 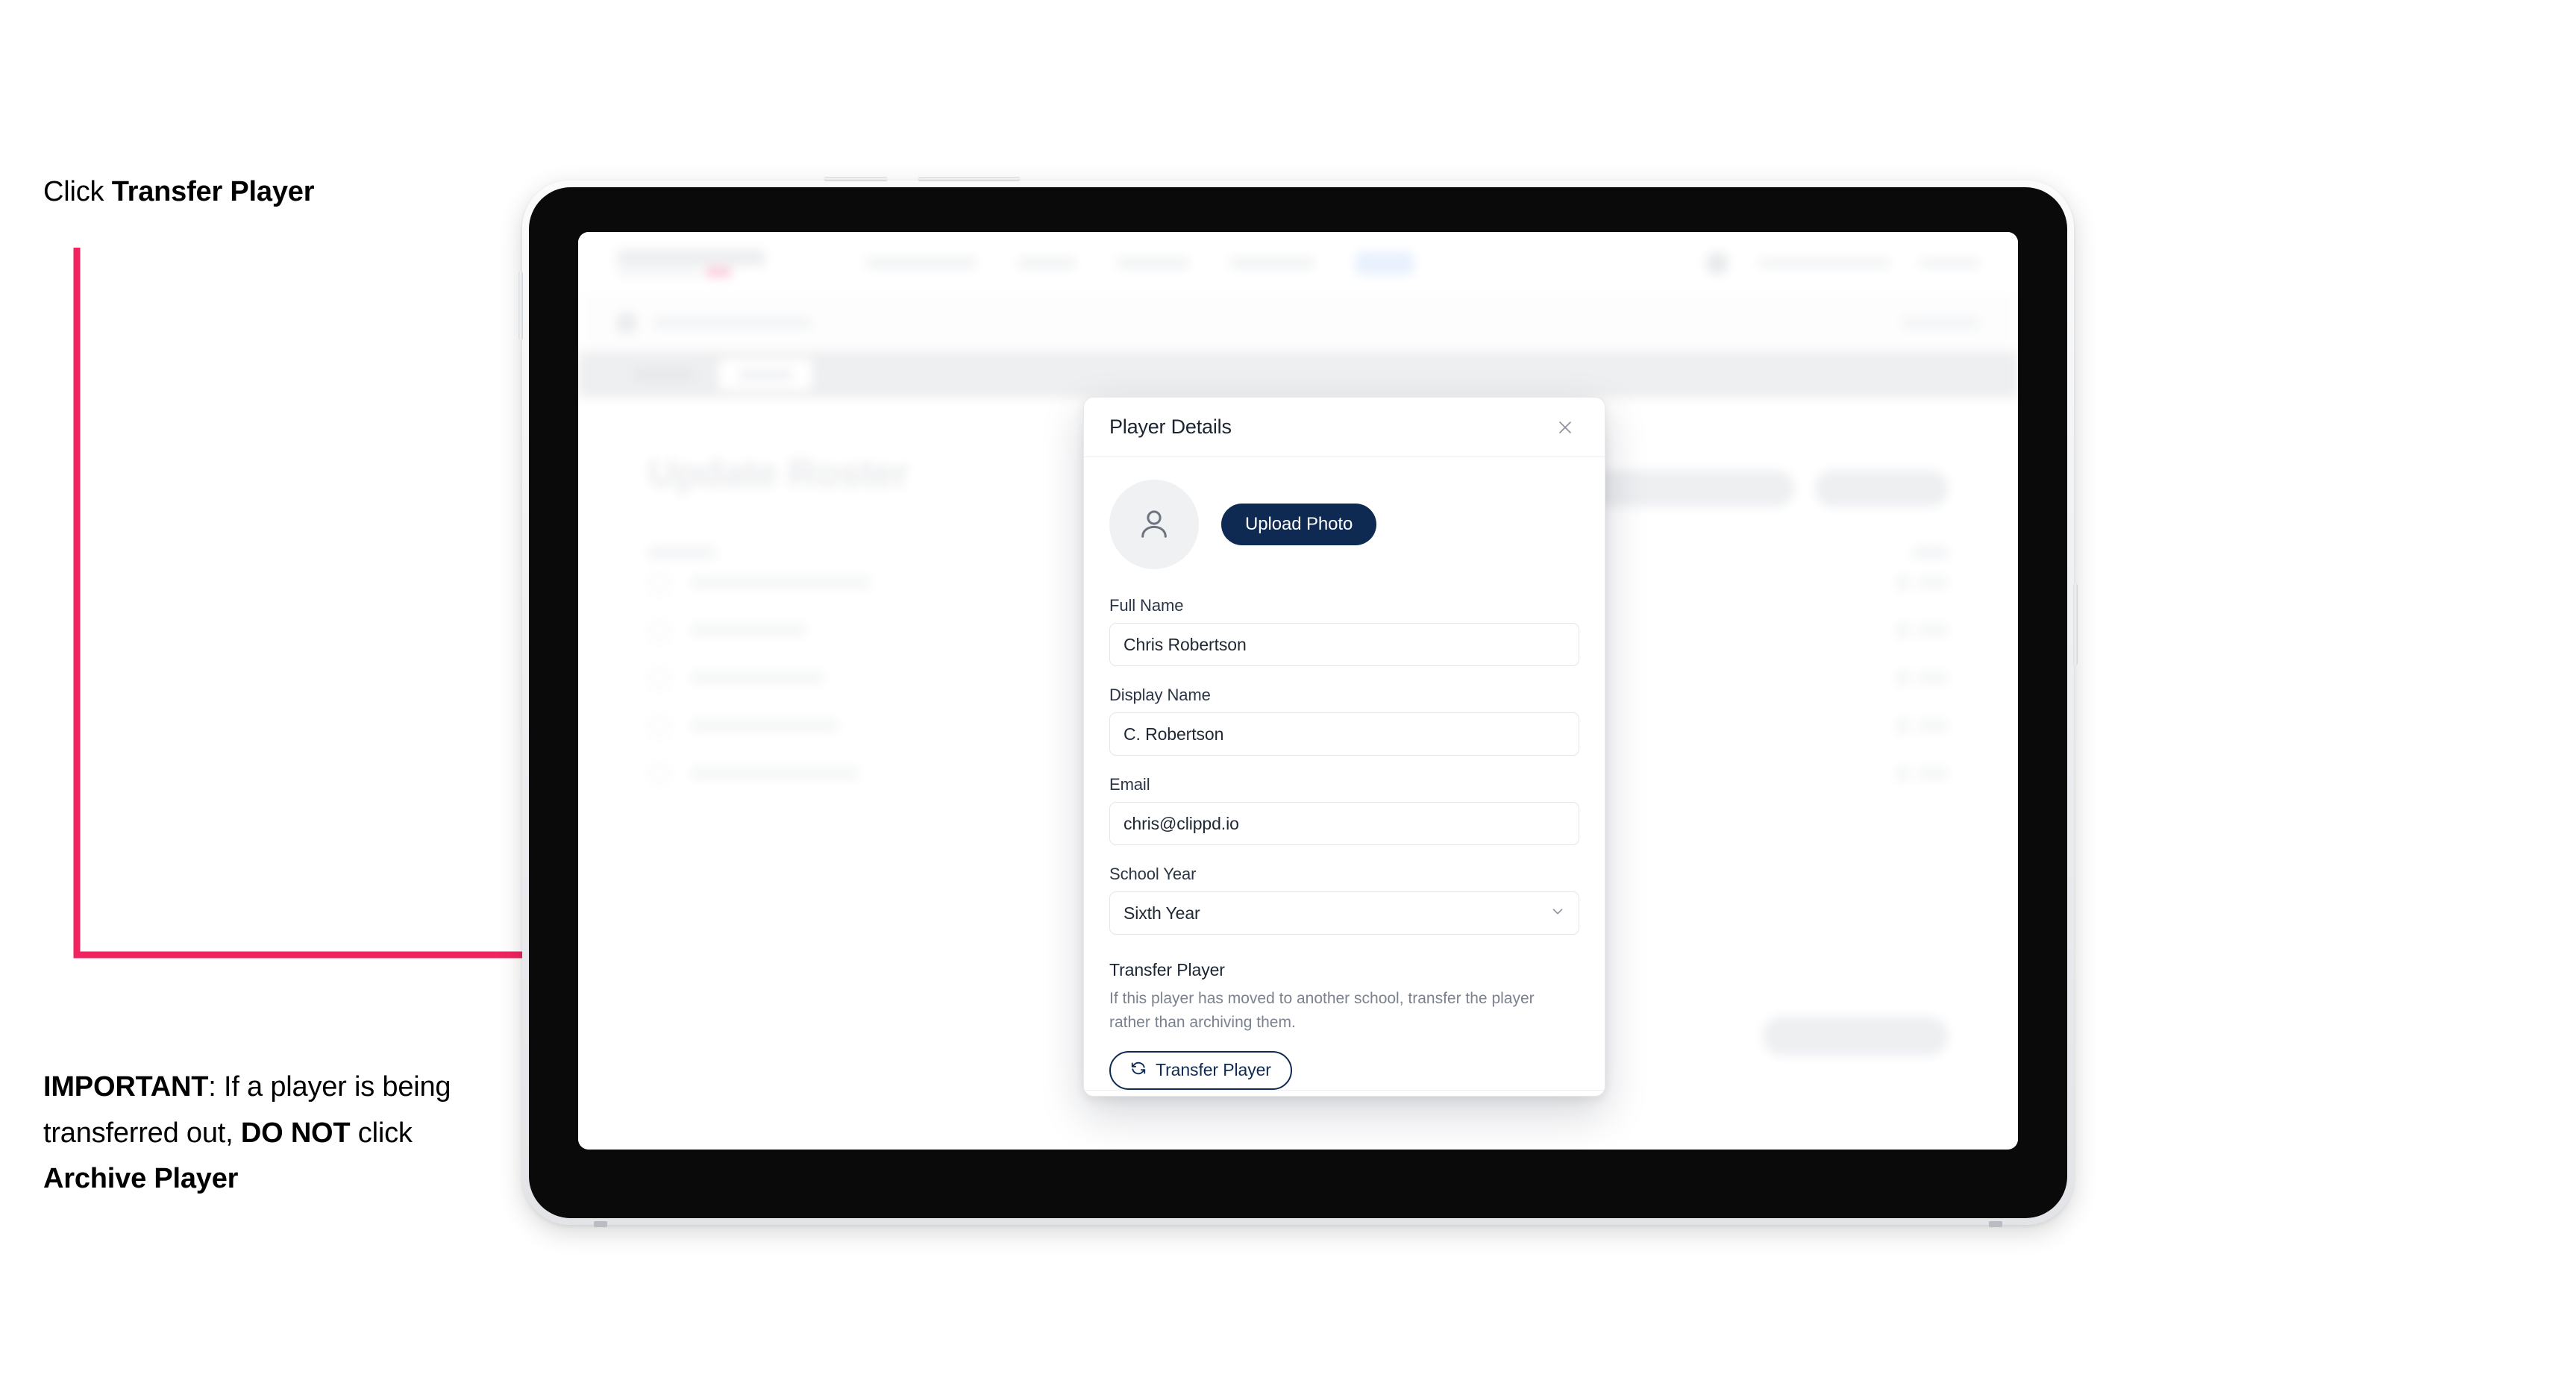 I want to click on field-label-full-name: Full Name, so click(x=1146, y=605).